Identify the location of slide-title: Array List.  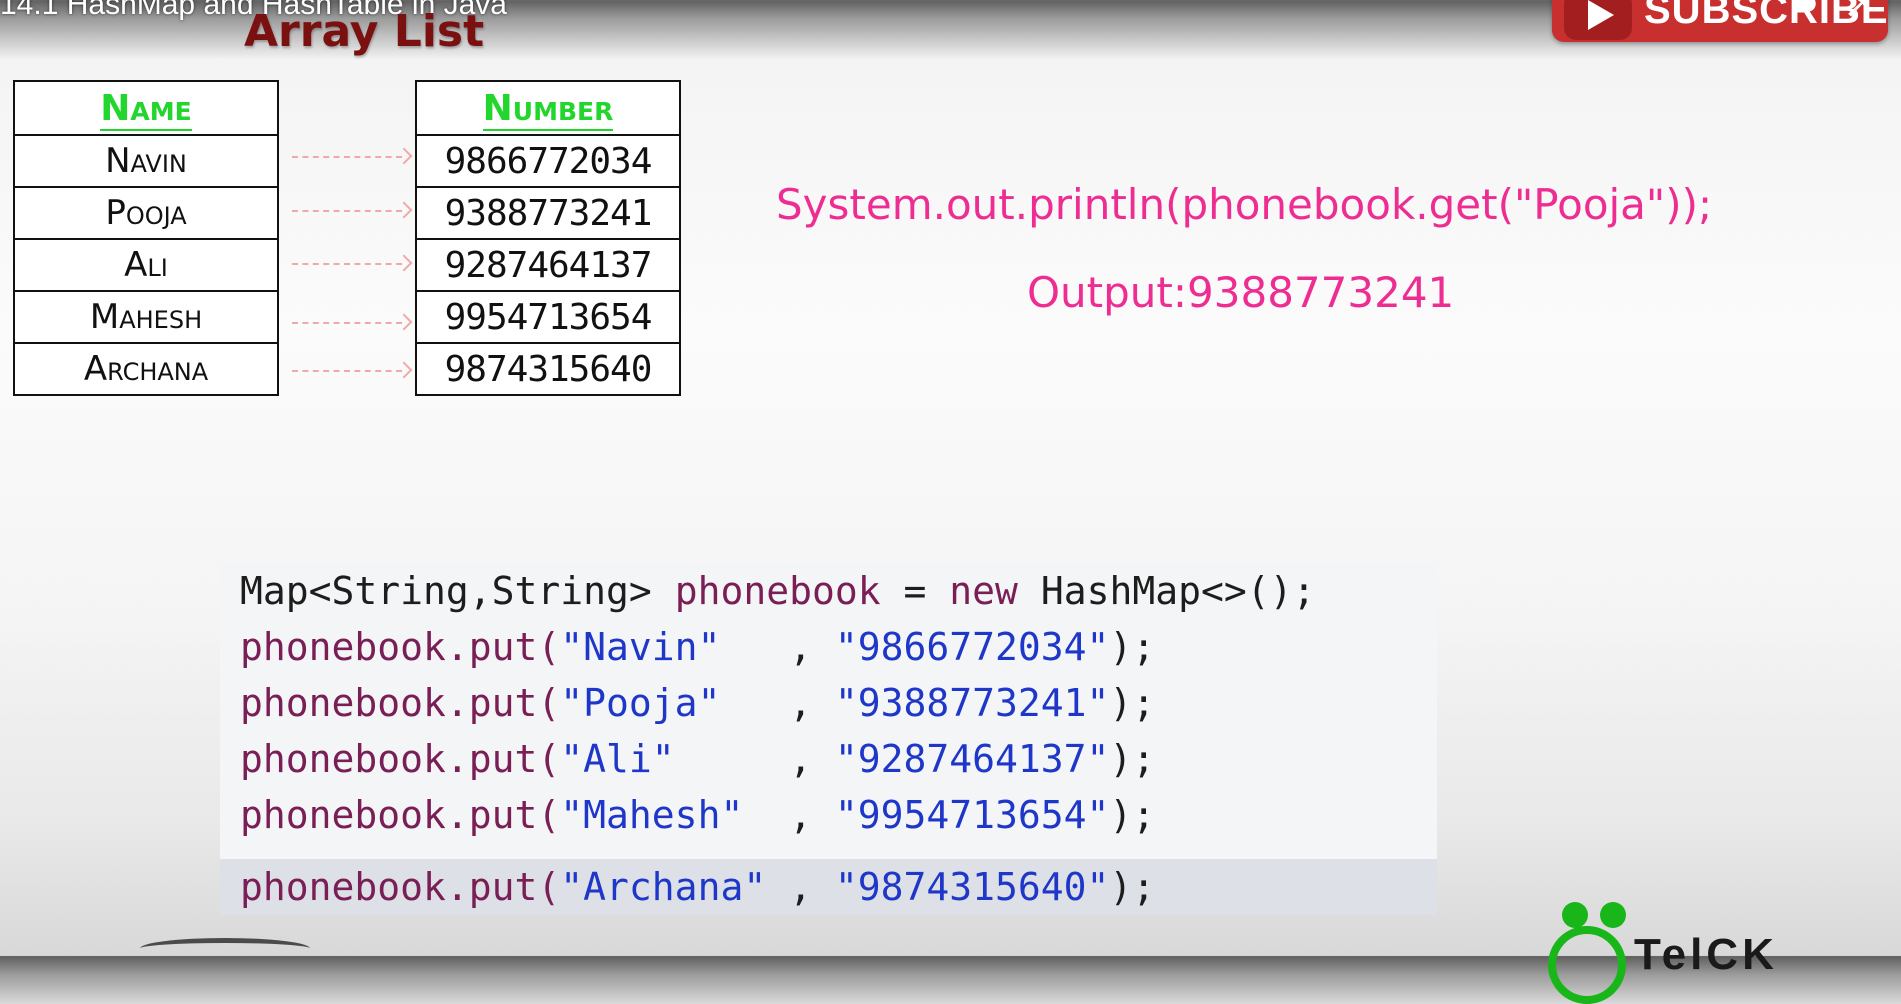
(364, 31).